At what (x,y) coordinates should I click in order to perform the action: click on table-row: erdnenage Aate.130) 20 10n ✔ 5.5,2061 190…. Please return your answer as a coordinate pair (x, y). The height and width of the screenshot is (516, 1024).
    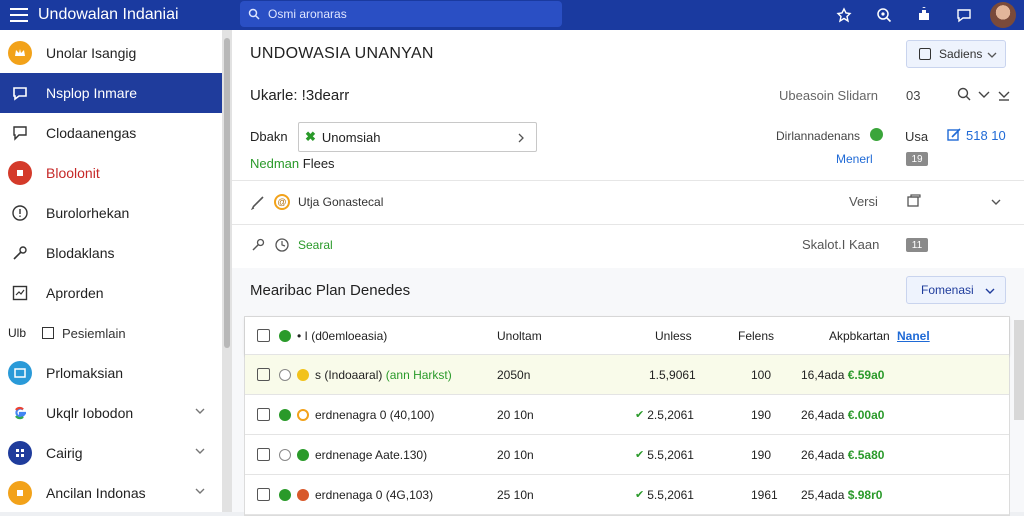
    Looking at the image, I should click on (627, 455).